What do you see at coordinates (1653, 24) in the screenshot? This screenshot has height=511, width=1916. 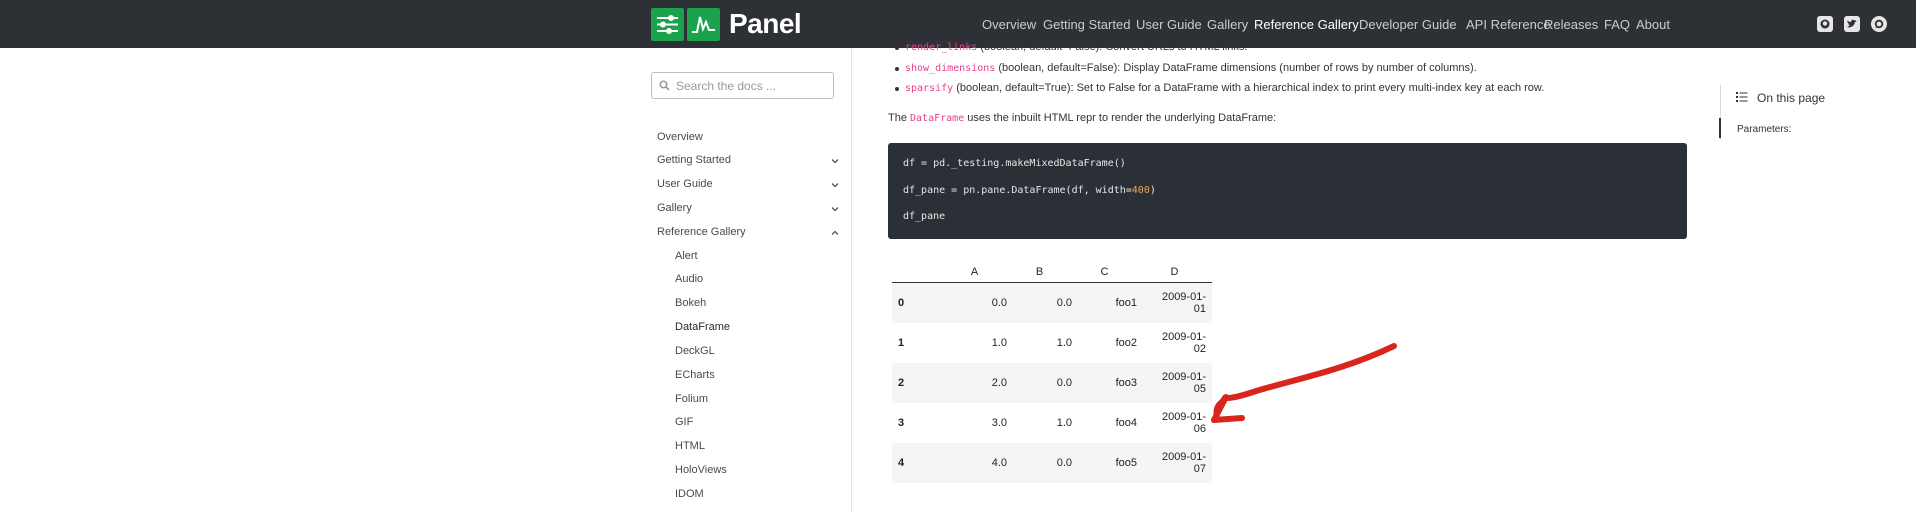 I see `nav-about: About` at bounding box center [1653, 24].